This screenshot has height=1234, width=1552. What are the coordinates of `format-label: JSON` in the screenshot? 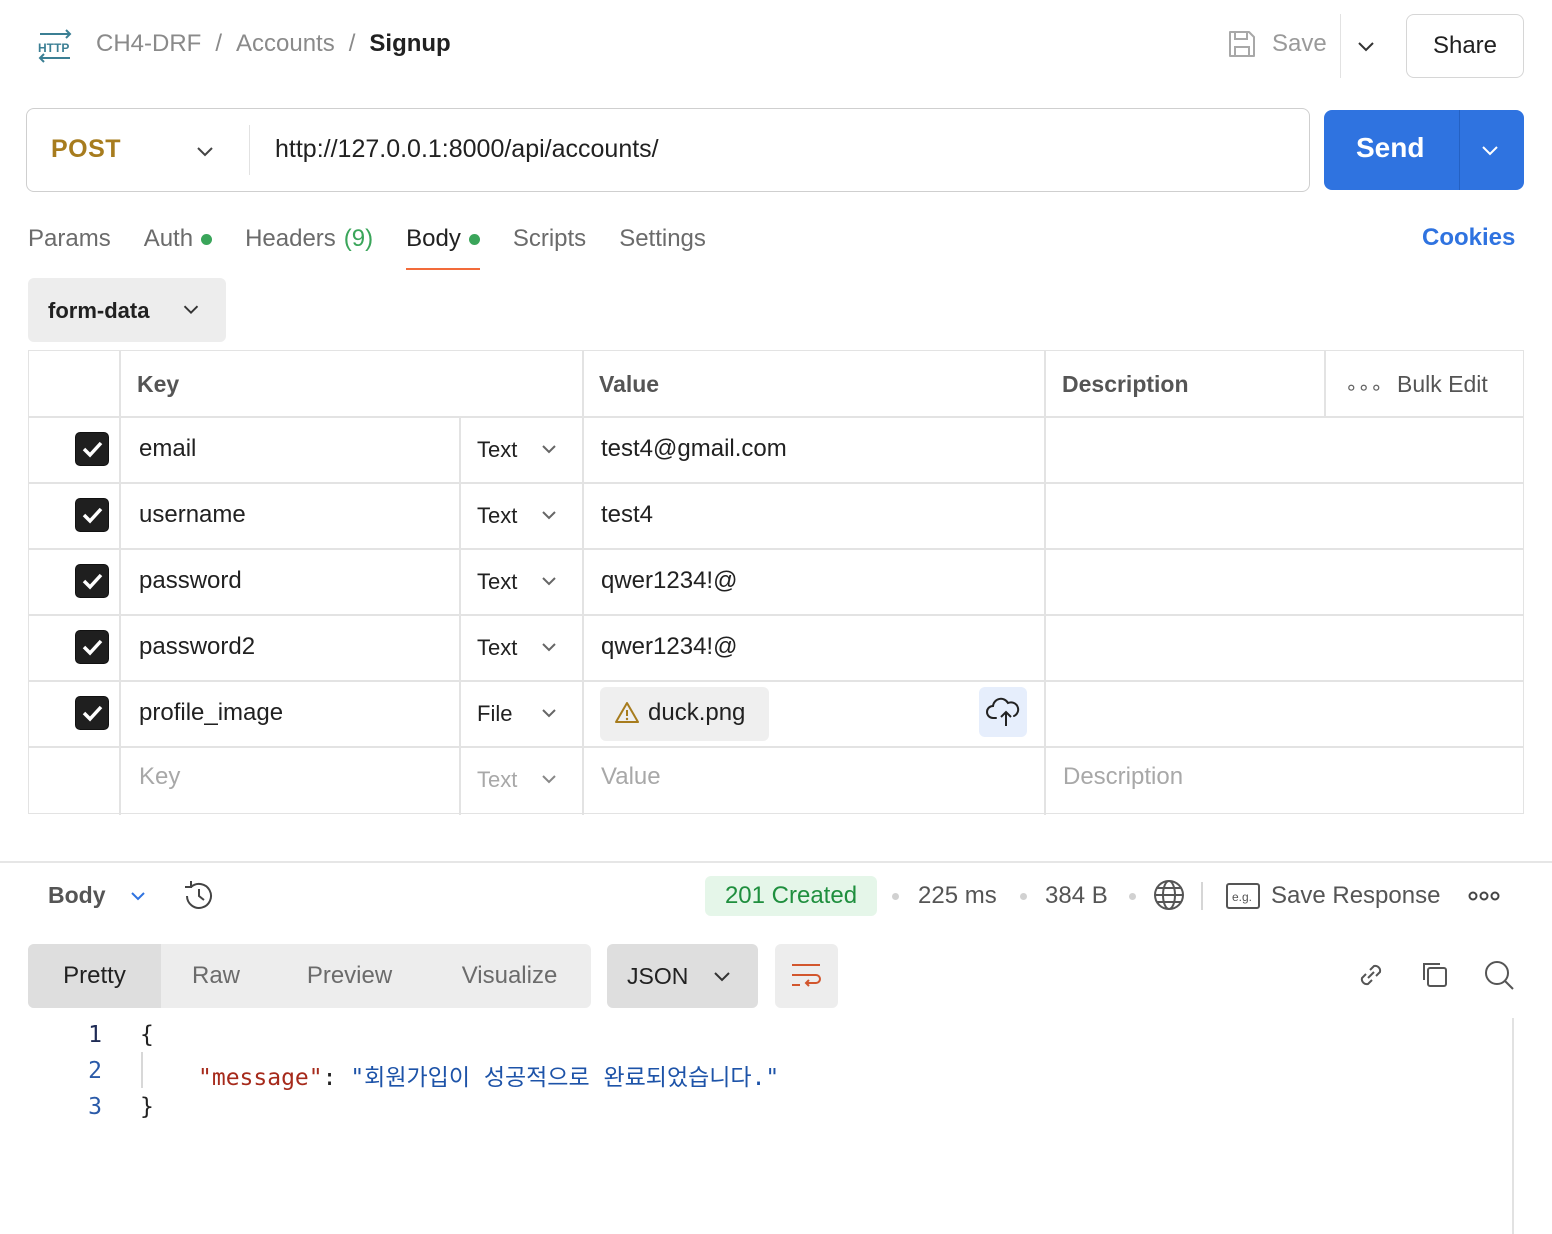 It's located at (658, 976).